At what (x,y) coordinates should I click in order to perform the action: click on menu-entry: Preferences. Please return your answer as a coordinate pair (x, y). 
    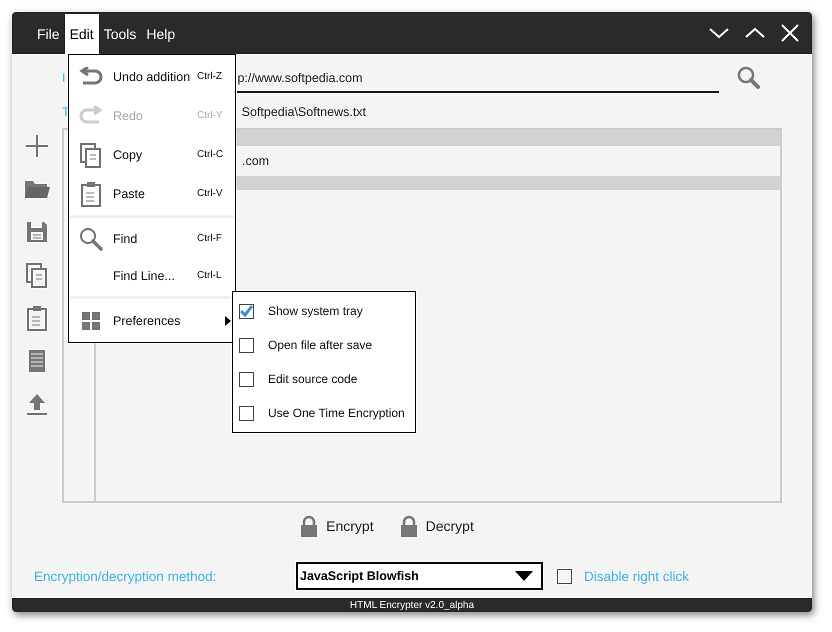
    Looking at the image, I should click on (152, 320).